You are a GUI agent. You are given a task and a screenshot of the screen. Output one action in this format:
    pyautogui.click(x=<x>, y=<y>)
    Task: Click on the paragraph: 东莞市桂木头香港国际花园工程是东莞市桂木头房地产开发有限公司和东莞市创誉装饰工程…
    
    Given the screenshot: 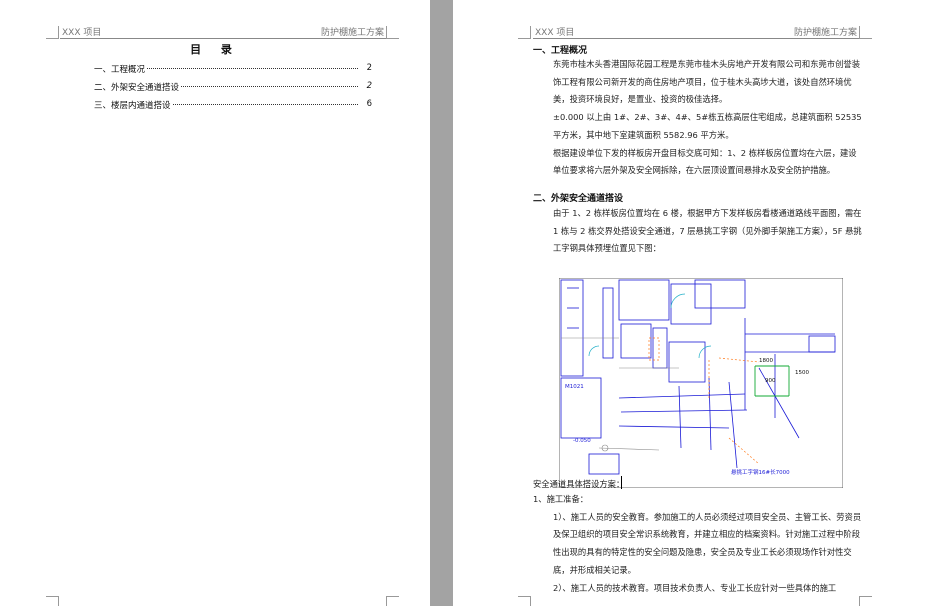 What is the action you would take?
    pyautogui.click(x=706, y=82)
    